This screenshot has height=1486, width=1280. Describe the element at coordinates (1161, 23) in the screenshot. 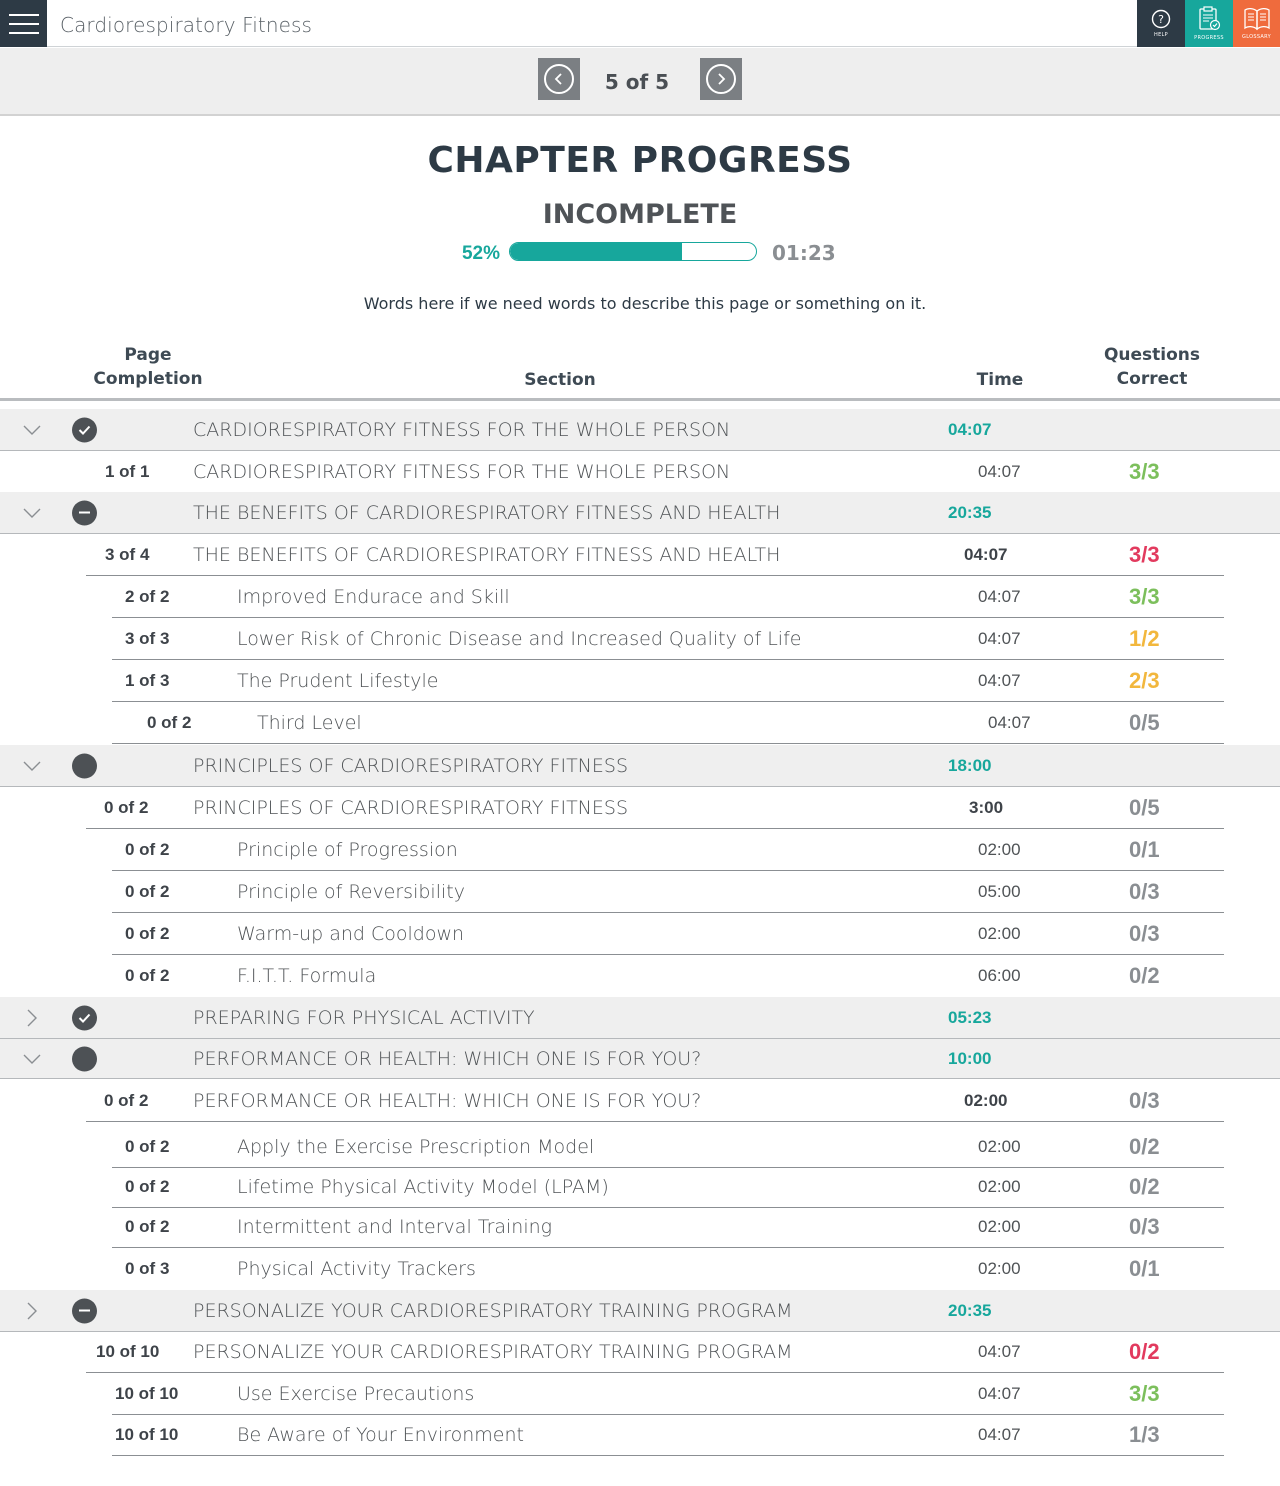

I see `help-button: ? HELP` at that location.